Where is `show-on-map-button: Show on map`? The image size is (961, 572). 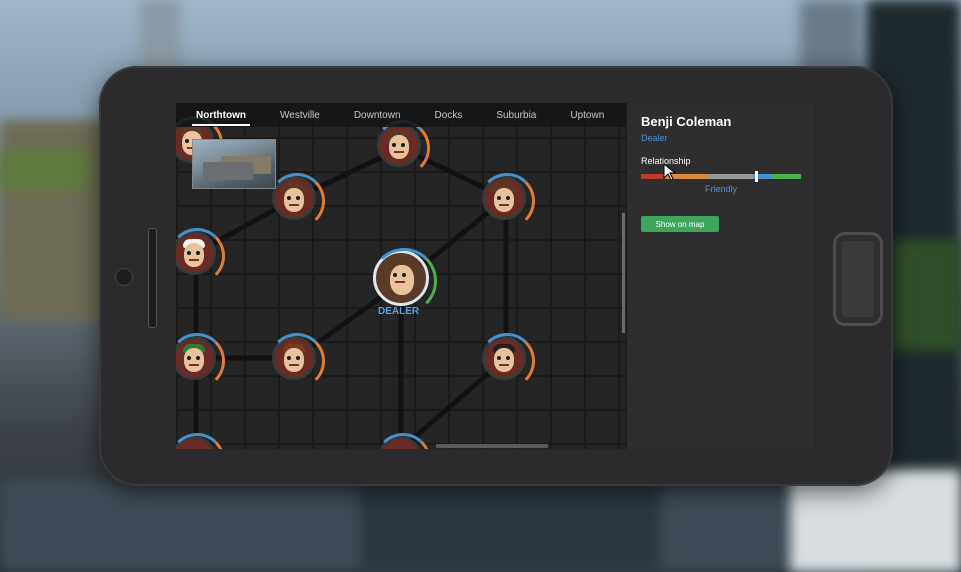 show-on-map-button: Show on map is located at coordinates (680, 224).